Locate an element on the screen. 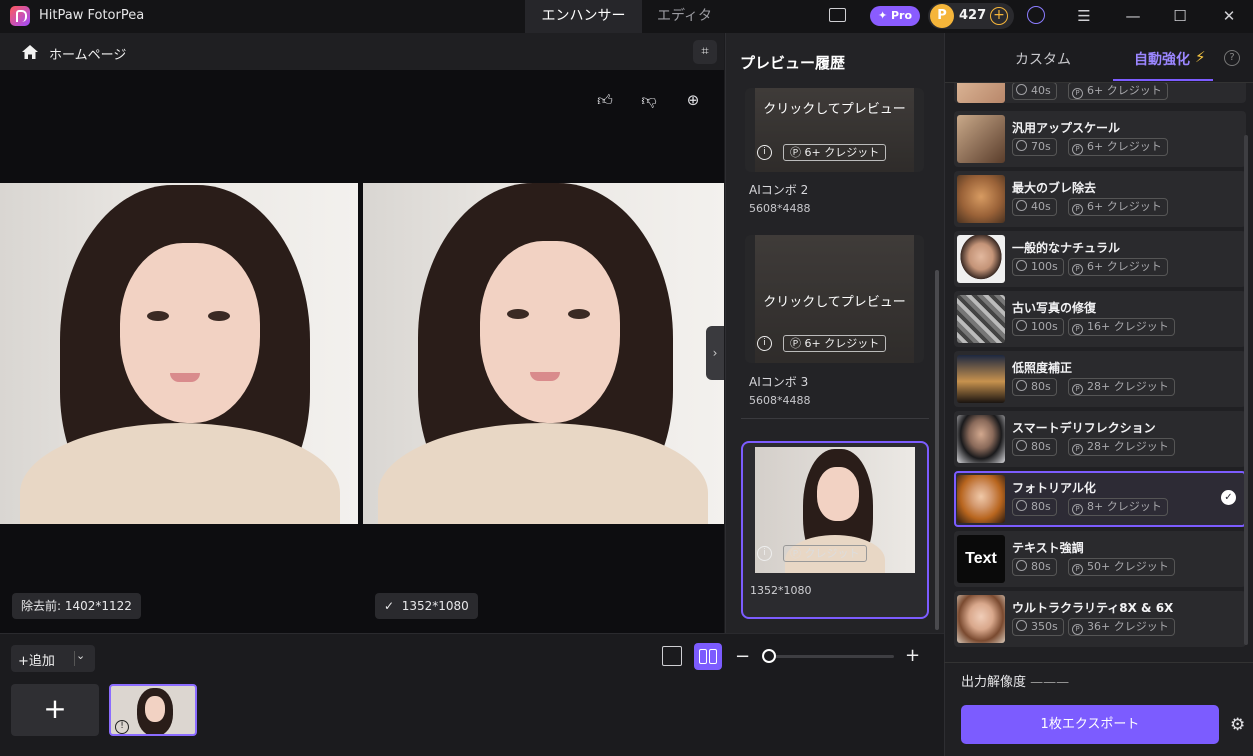 The width and height of the screenshot is (1253, 756). zoom-slider is located at coordinates (829, 656).